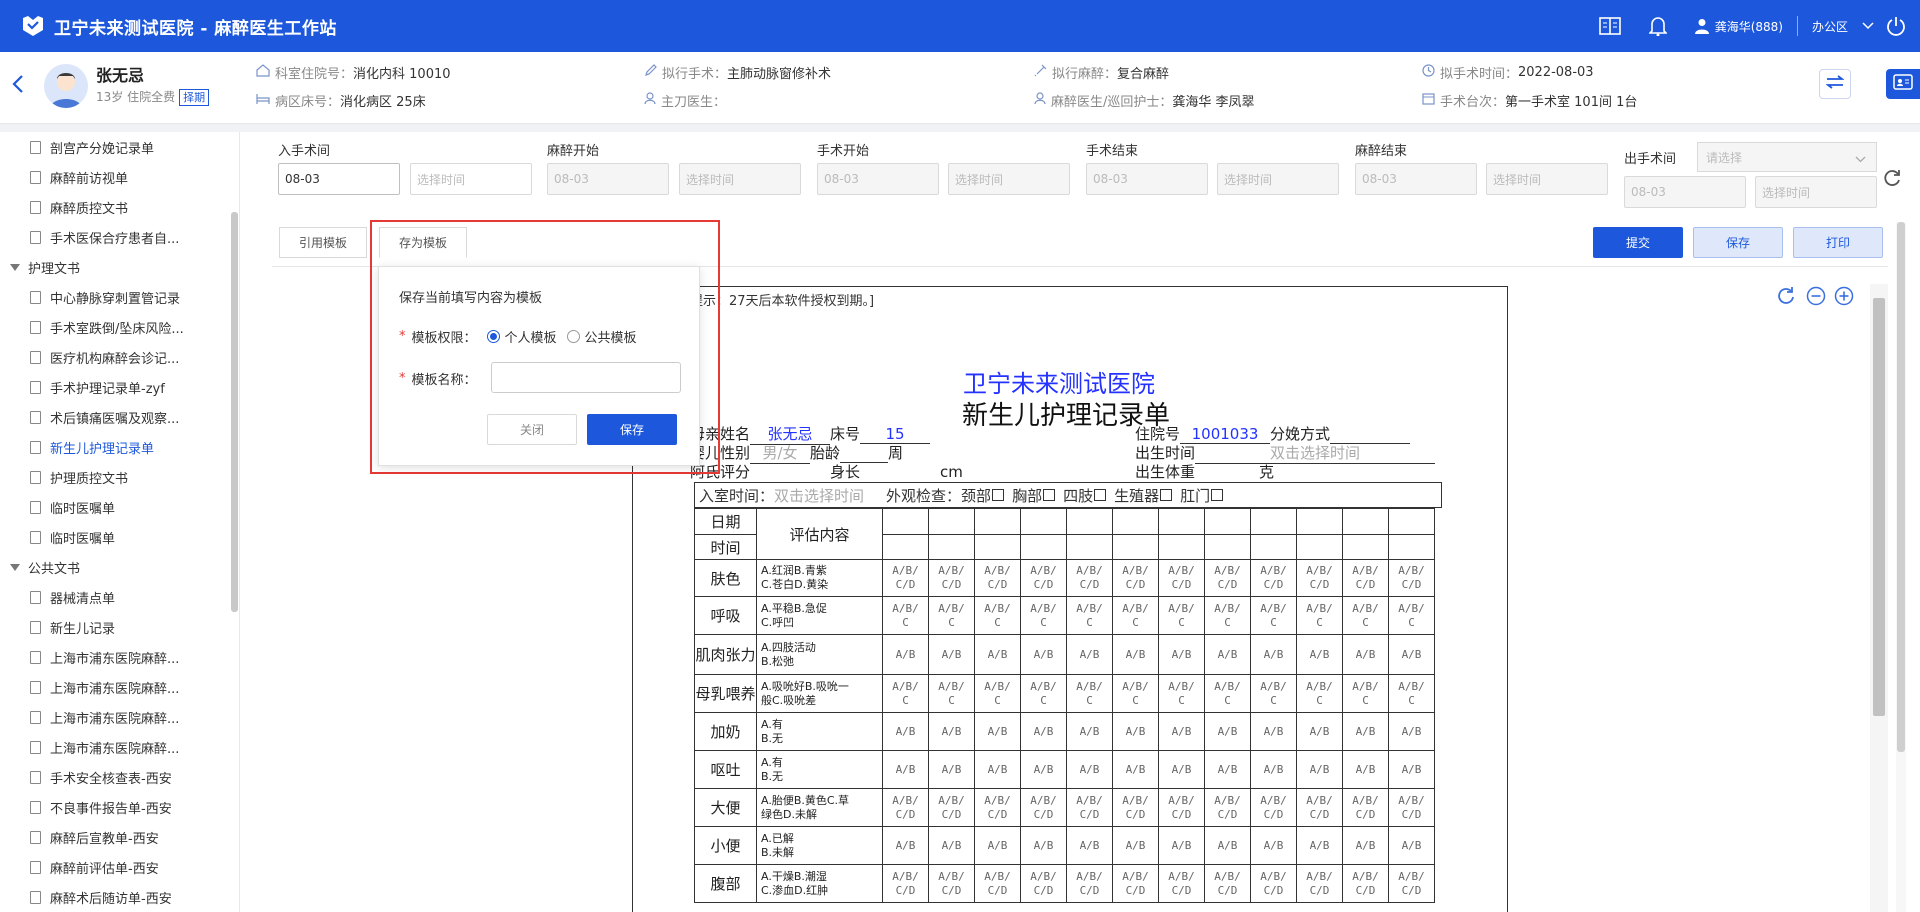  What do you see at coordinates (119, 597) in the screenshot?
I see `sidebar-item: 器械清点单` at bounding box center [119, 597].